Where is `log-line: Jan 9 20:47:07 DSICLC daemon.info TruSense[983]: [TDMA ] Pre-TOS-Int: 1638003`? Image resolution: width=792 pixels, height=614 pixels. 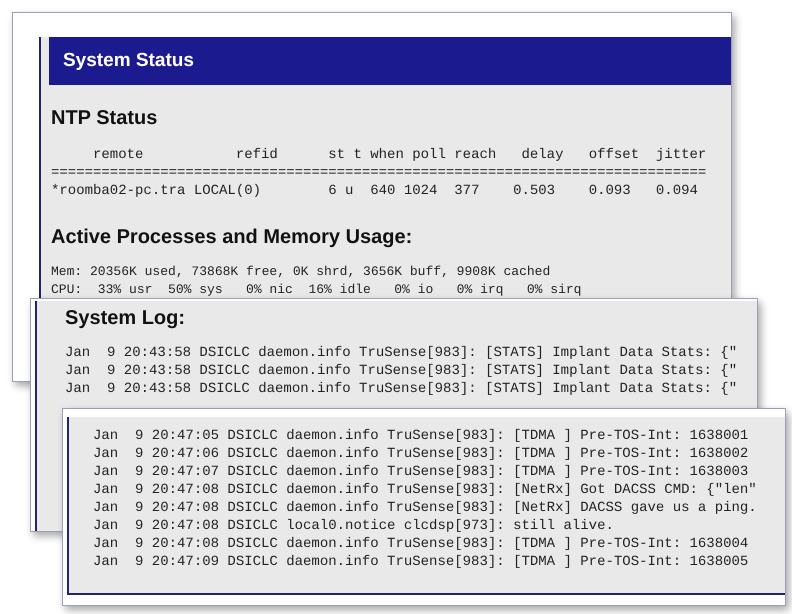 log-line: Jan 9 20:47:07 DSICLC daemon.info TruSense[983]: [TDMA ] Pre-TOS-Int: 1638003 is located at coordinates (421, 472).